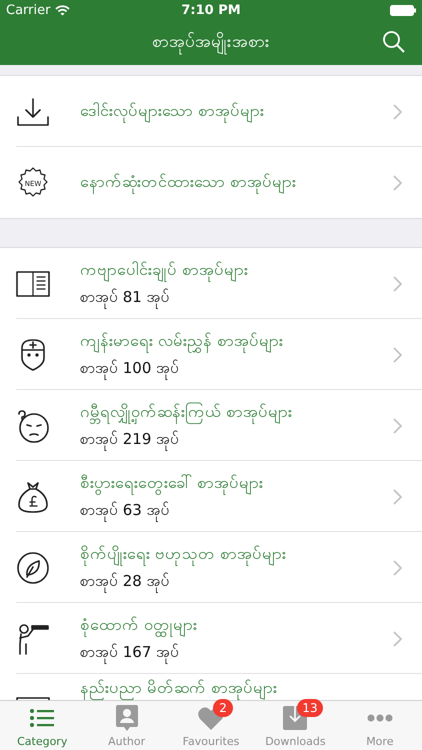 The height and width of the screenshot is (750, 422). What do you see at coordinates (236, 342) in the screenshot?
I see `category-title: ကျန်းမာရေး လမ်းညွှန် စာအုပ်များ` at bounding box center [236, 342].